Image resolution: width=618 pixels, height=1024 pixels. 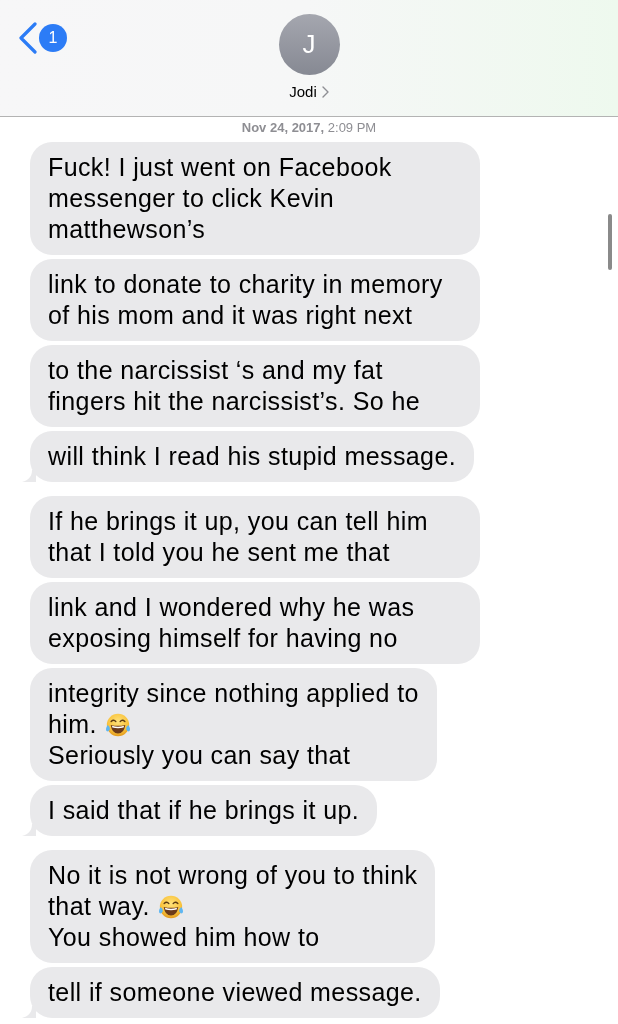 What do you see at coordinates (325, 92) in the screenshot?
I see `chevron-right-icon` at bounding box center [325, 92].